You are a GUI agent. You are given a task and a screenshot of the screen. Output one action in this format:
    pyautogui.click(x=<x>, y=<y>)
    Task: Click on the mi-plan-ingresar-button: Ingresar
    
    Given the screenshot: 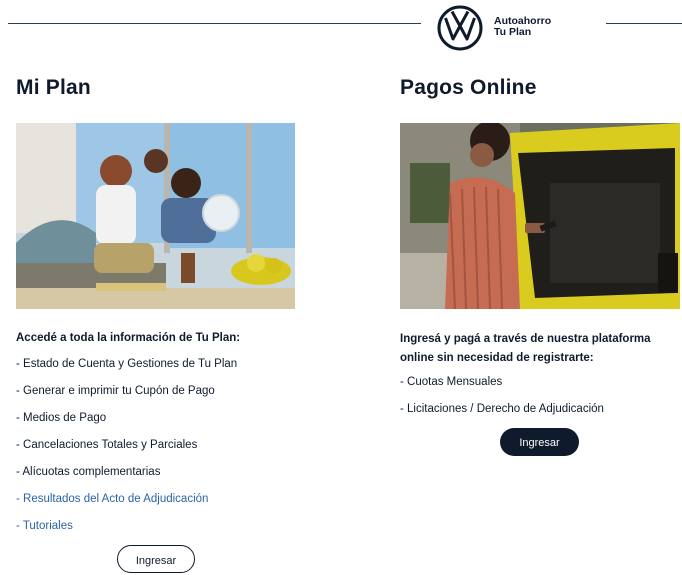 What is the action you would take?
    pyautogui.click(x=156, y=559)
    